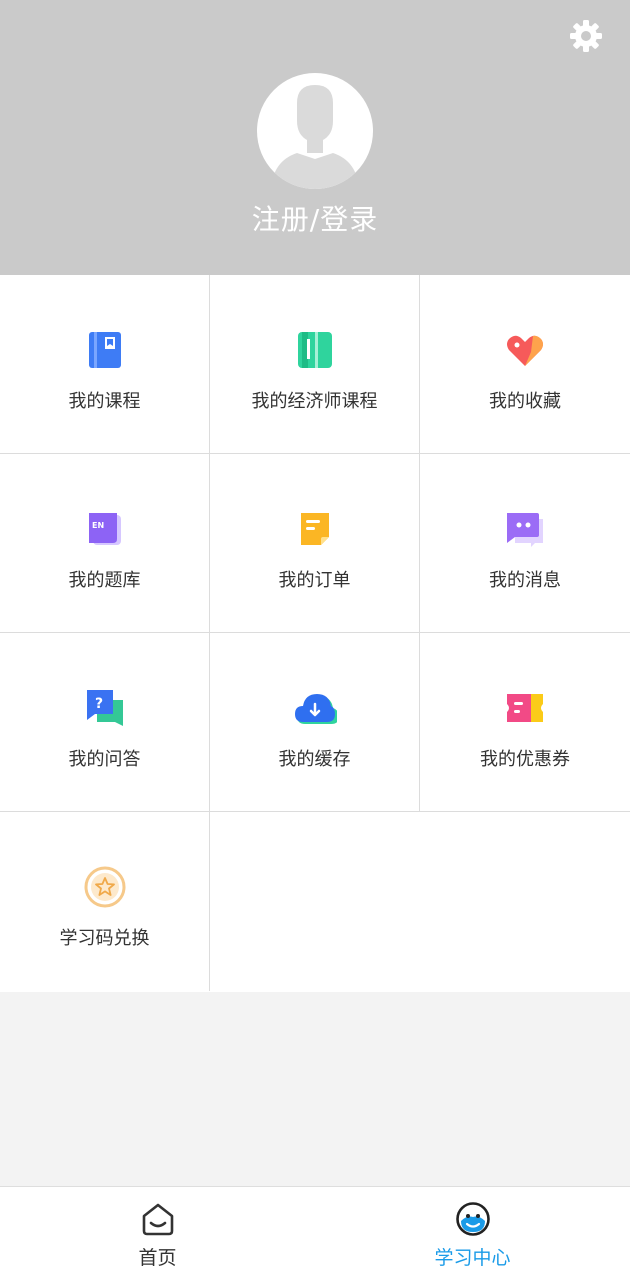  What do you see at coordinates (586, 36) in the screenshot?
I see `gear-icon` at bounding box center [586, 36].